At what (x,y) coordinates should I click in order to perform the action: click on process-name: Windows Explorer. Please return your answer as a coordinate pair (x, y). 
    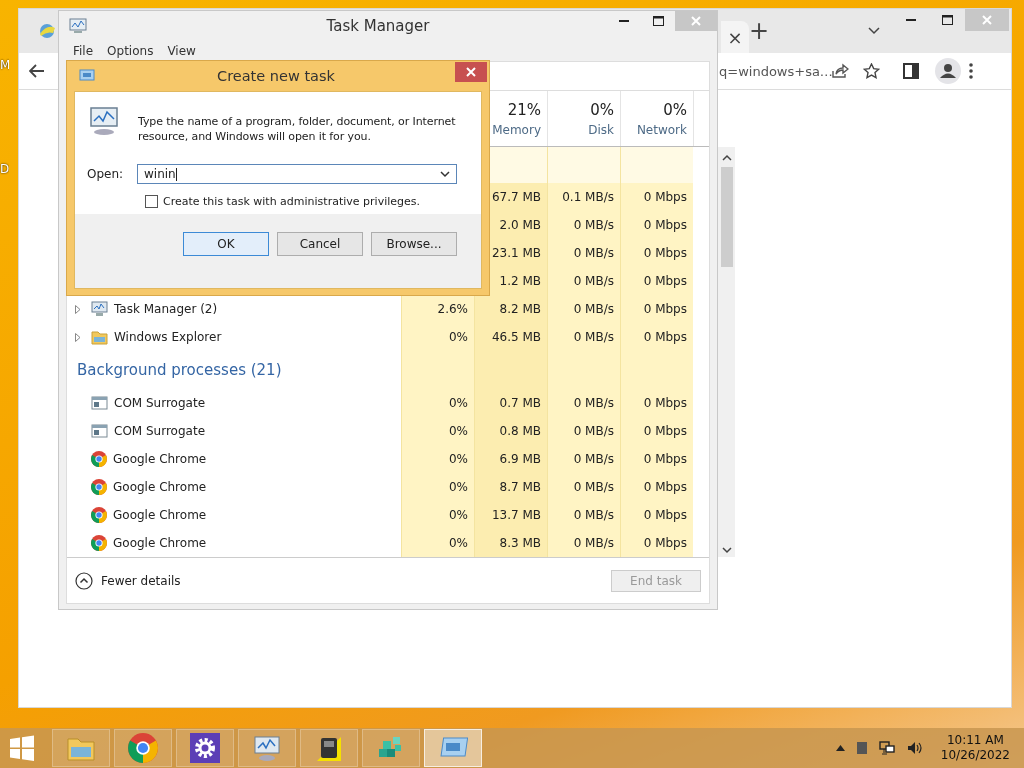
    Looking at the image, I should click on (168, 337).